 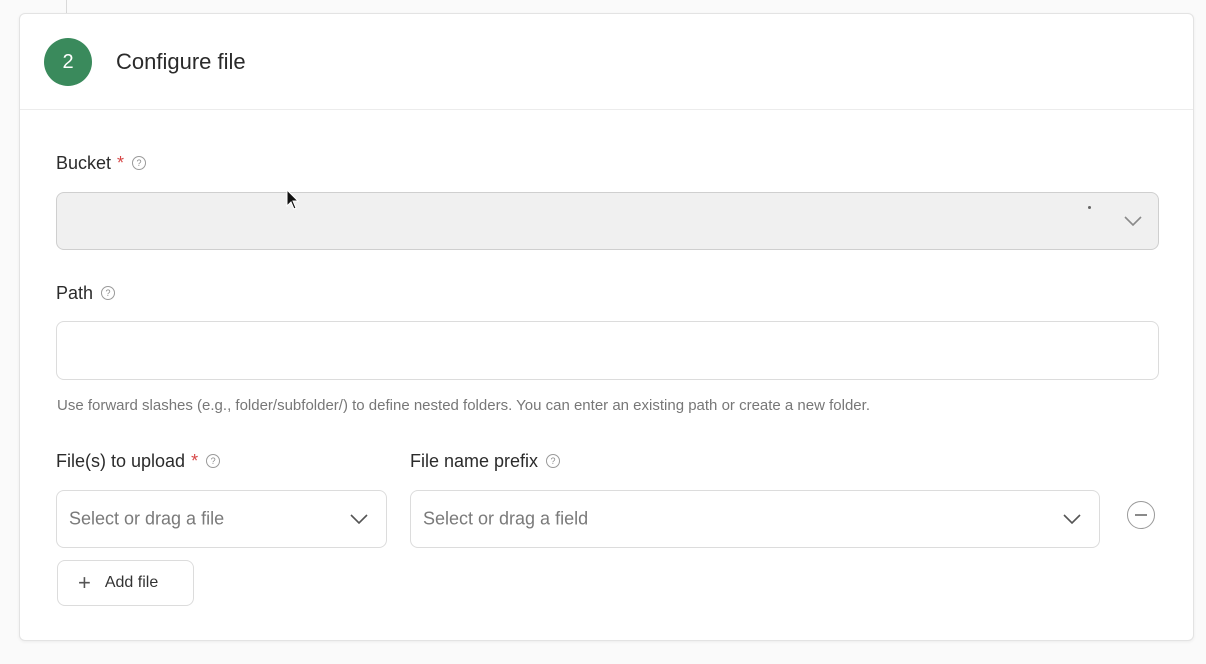 What do you see at coordinates (147, 518) in the screenshot?
I see `file-select-placeholder: Select or drag a file` at bounding box center [147, 518].